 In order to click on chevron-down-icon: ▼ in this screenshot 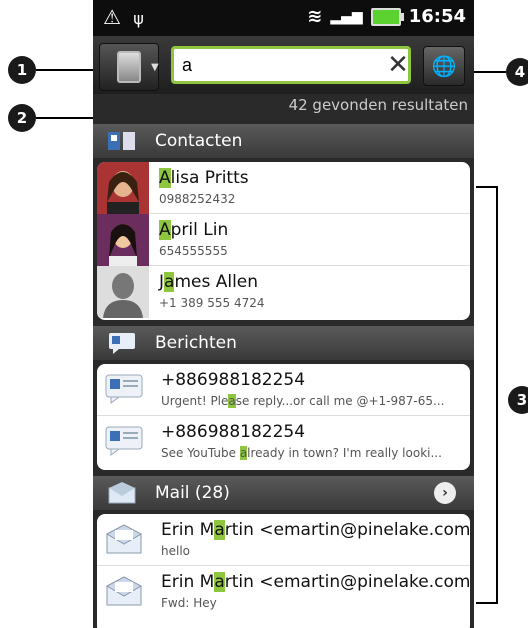, I will do `click(155, 67)`.